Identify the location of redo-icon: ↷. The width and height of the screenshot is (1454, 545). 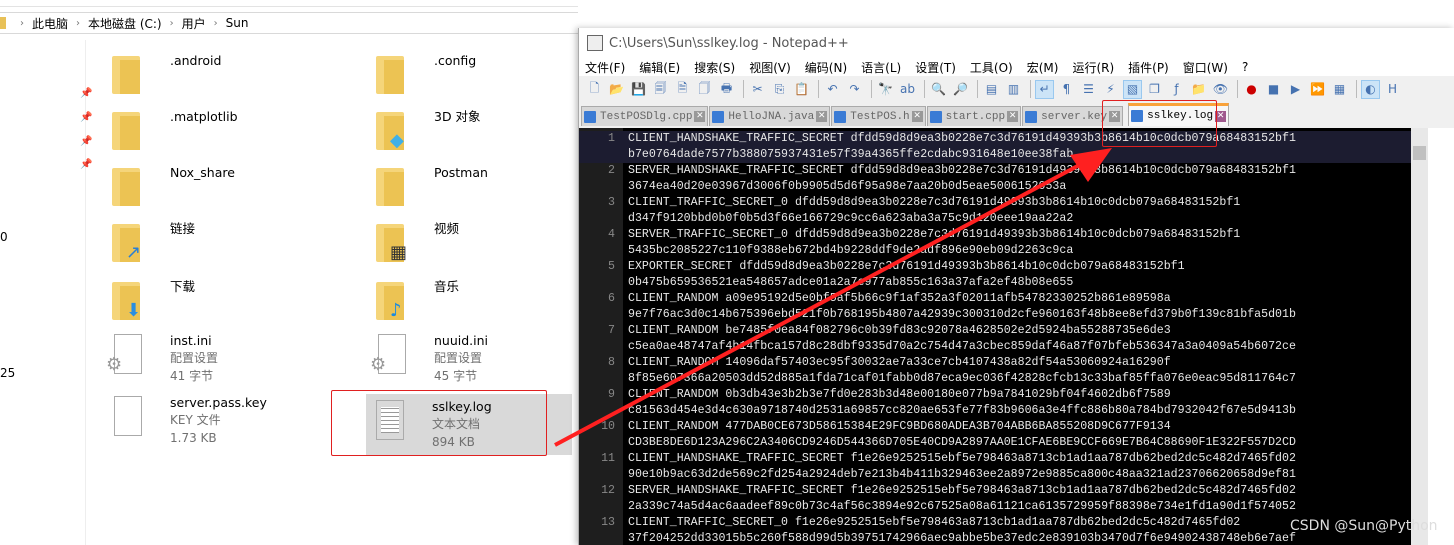
(854, 89).